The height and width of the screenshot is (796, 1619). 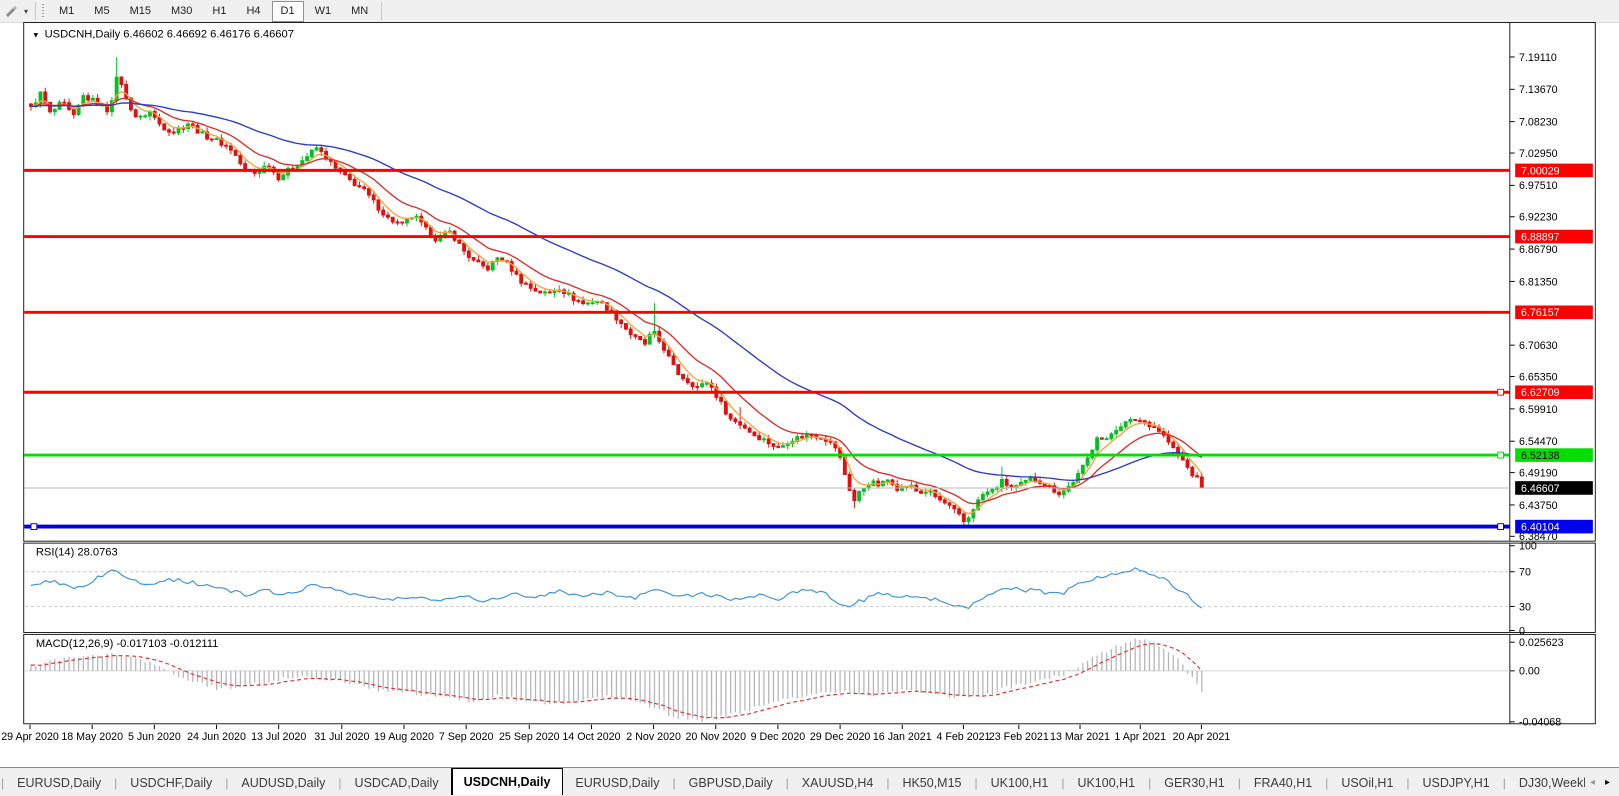 I want to click on time-tick-label: 29 Dec 2020, so click(x=840, y=737).